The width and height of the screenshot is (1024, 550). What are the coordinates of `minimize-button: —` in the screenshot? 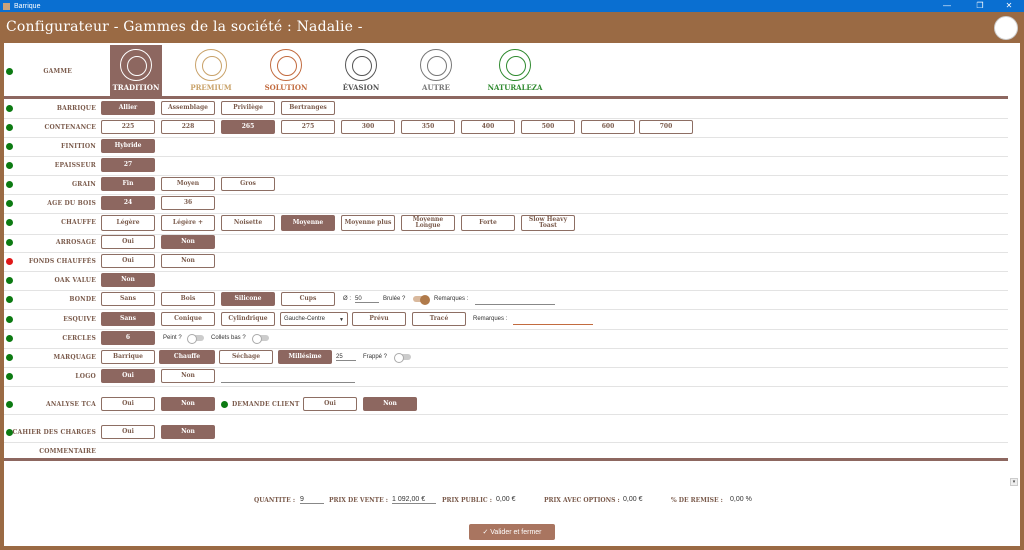 It's located at (947, 6).